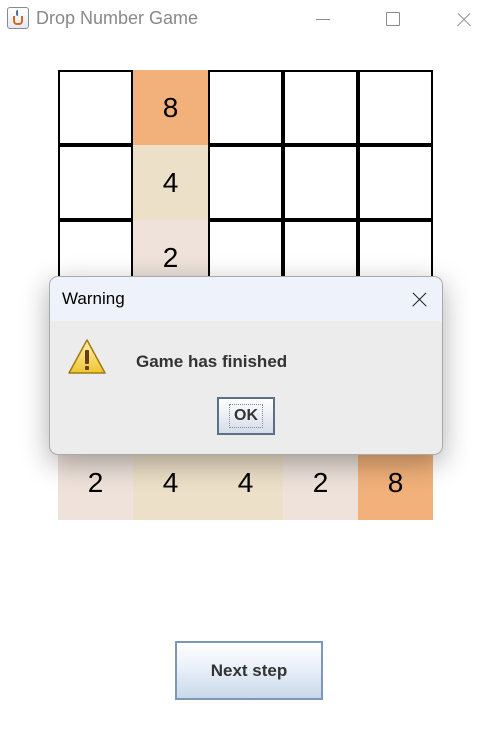 Image resolution: width=493 pixels, height=730 pixels. What do you see at coordinates (323, 20) in the screenshot?
I see `minimize-icon` at bounding box center [323, 20].